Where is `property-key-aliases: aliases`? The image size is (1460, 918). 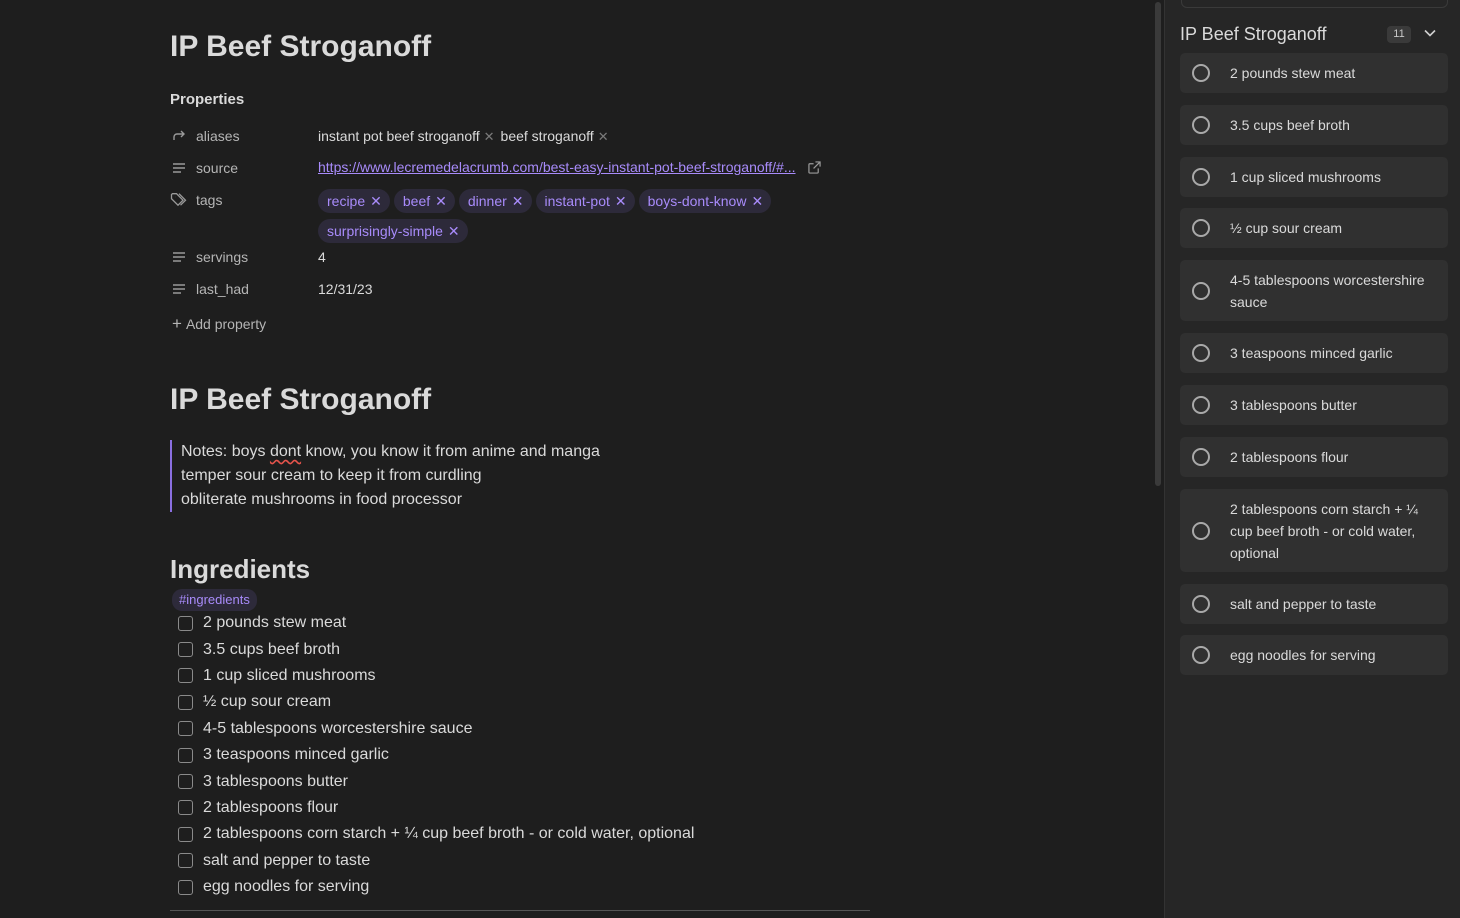
property-key-aliases: aliases is located at coordinates (218, 136).